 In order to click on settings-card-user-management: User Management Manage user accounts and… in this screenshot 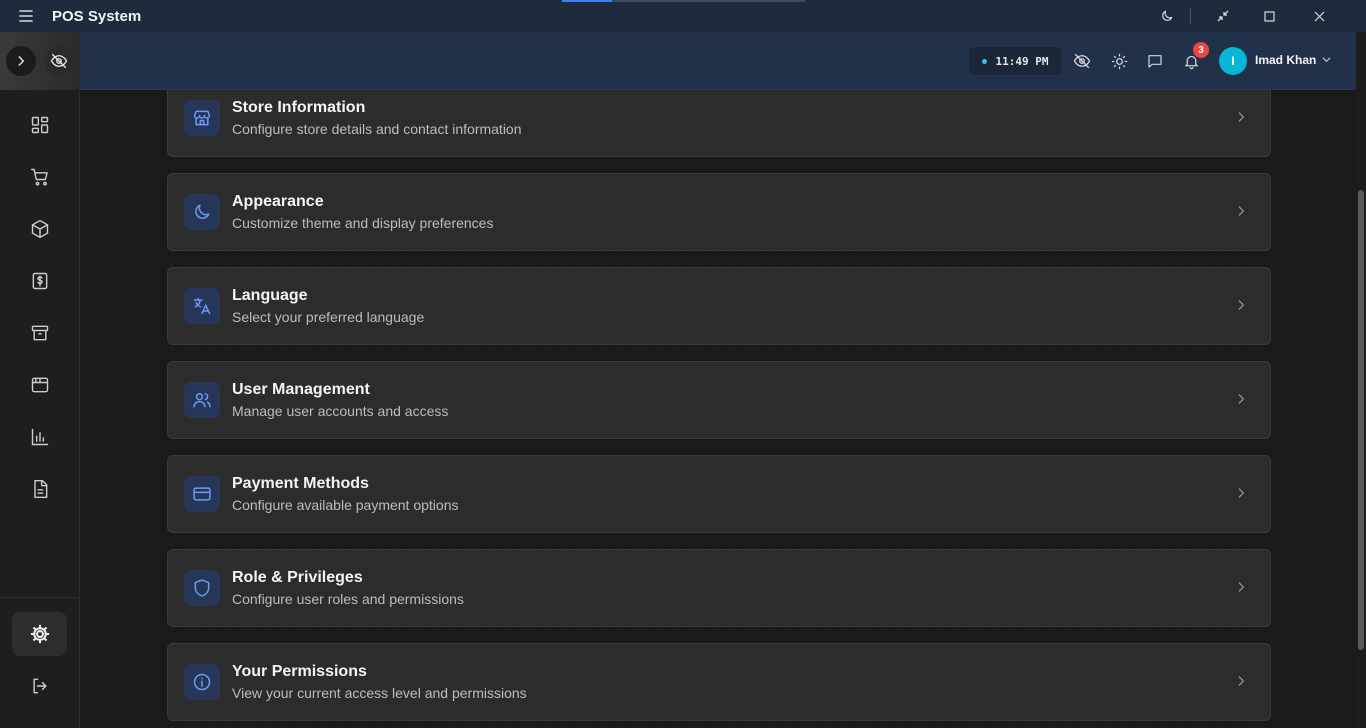, I will do `click(719, 400)`.